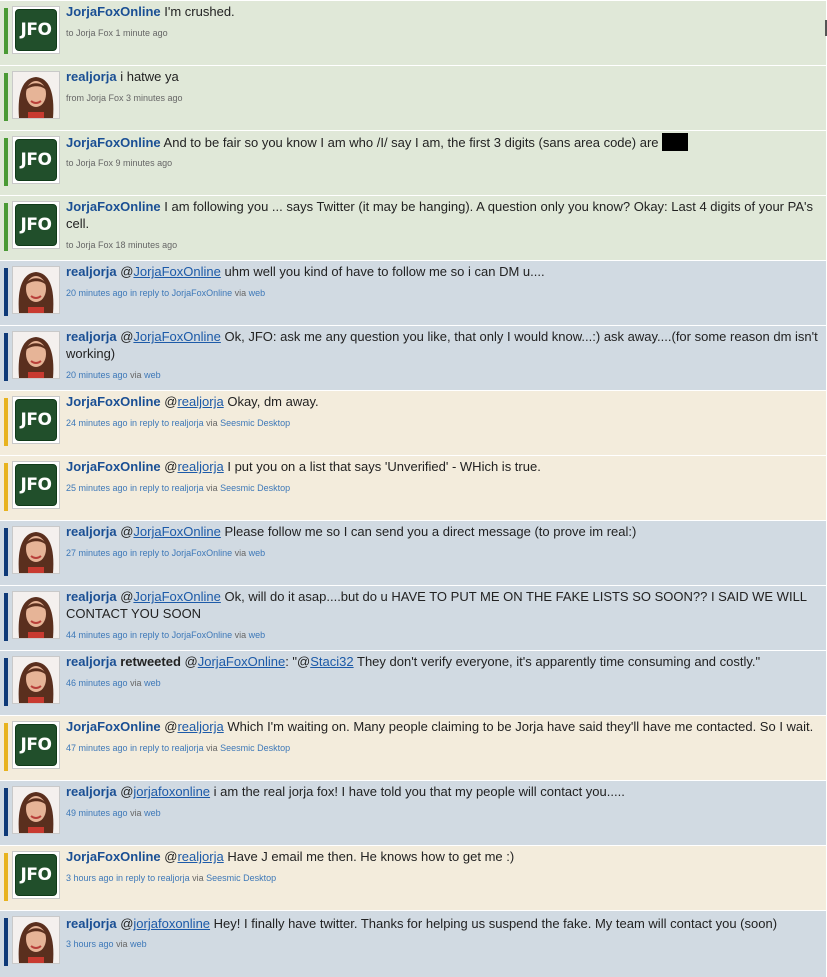 Image resolution: width=827 pixels, height=977 pixels. Describe the element at coordinates (97, 813) in the screenshot. I see `tweet-time: 49 minutes ago` at that location.